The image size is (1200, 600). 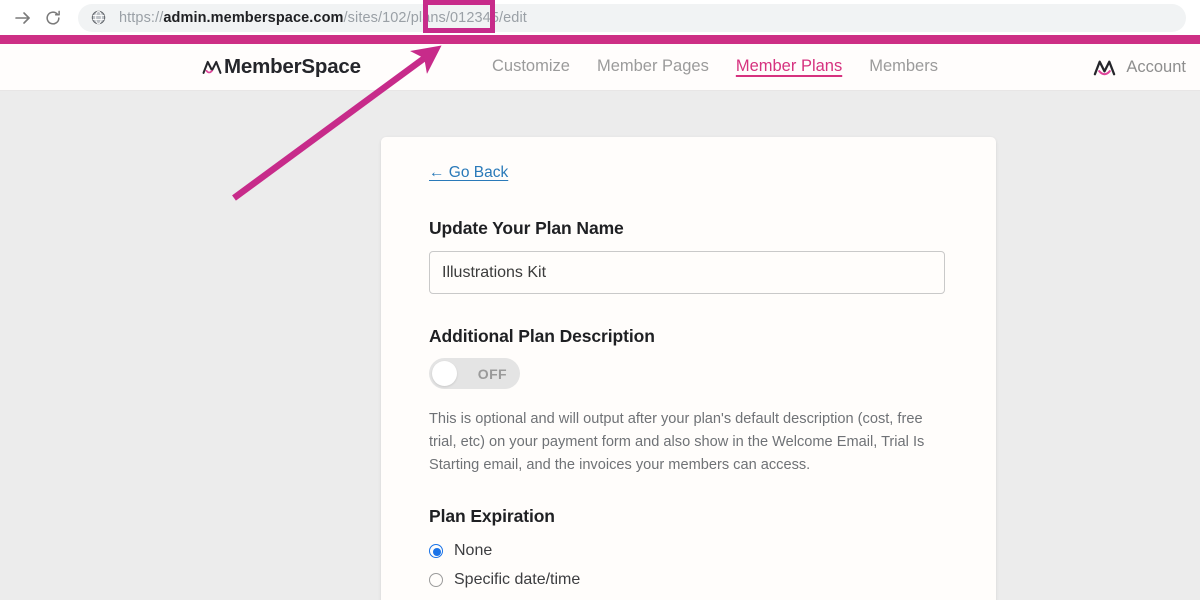 I want to click on plan-name-input, so click(x=687, y=272).